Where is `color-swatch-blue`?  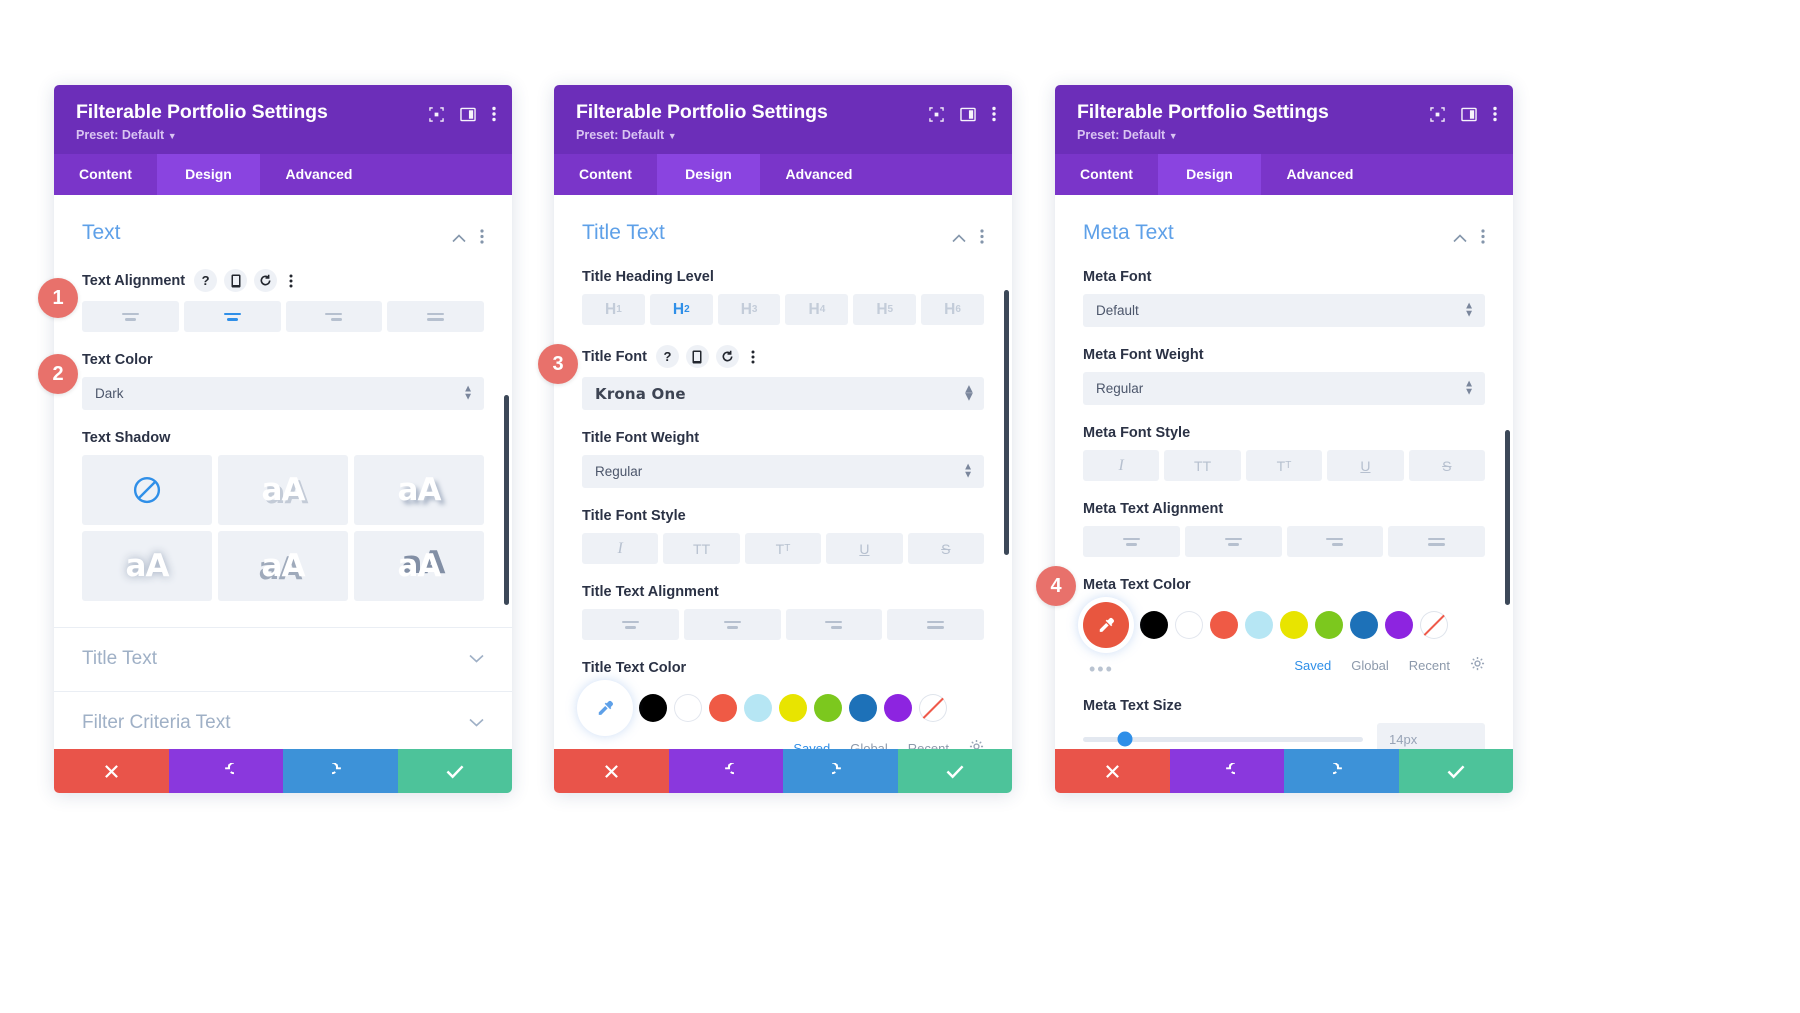
color-swatch-blue is located at coordinates (1364, 625).